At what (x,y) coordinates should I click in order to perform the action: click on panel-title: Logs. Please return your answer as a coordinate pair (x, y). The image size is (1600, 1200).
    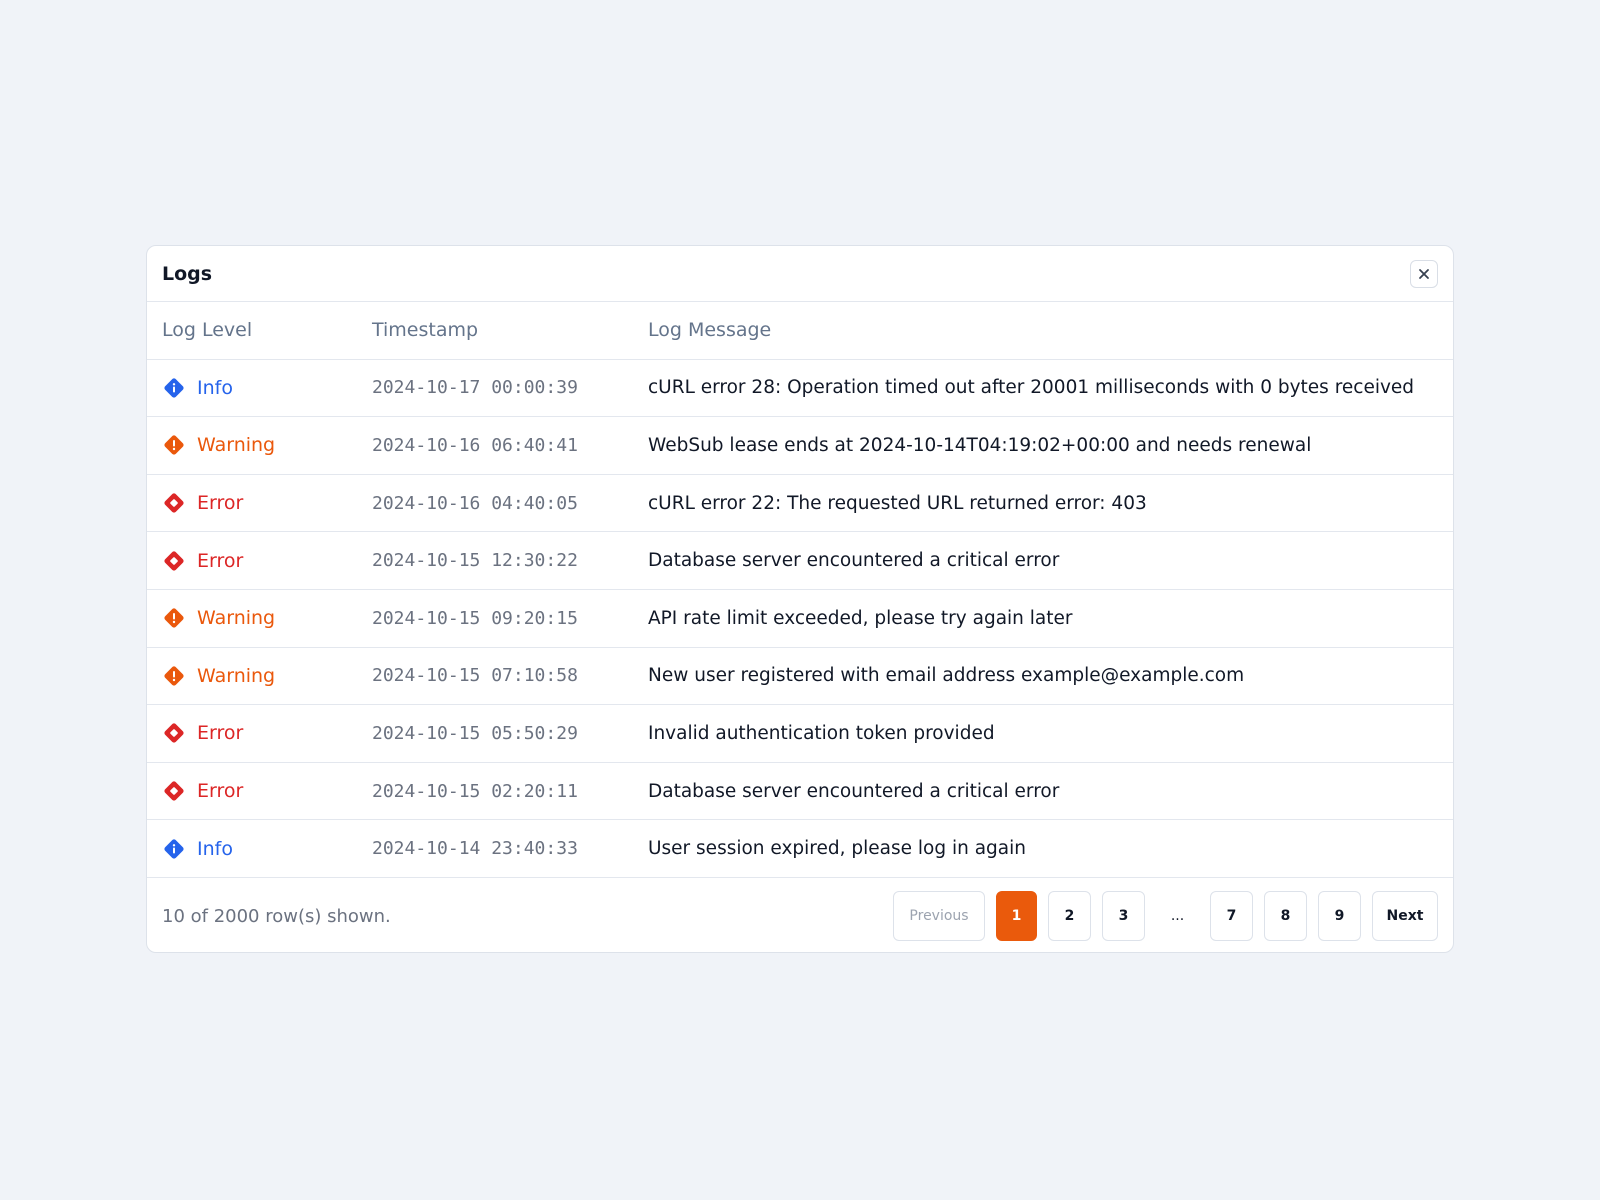
    Looking at the image, I should click on (187, 273).